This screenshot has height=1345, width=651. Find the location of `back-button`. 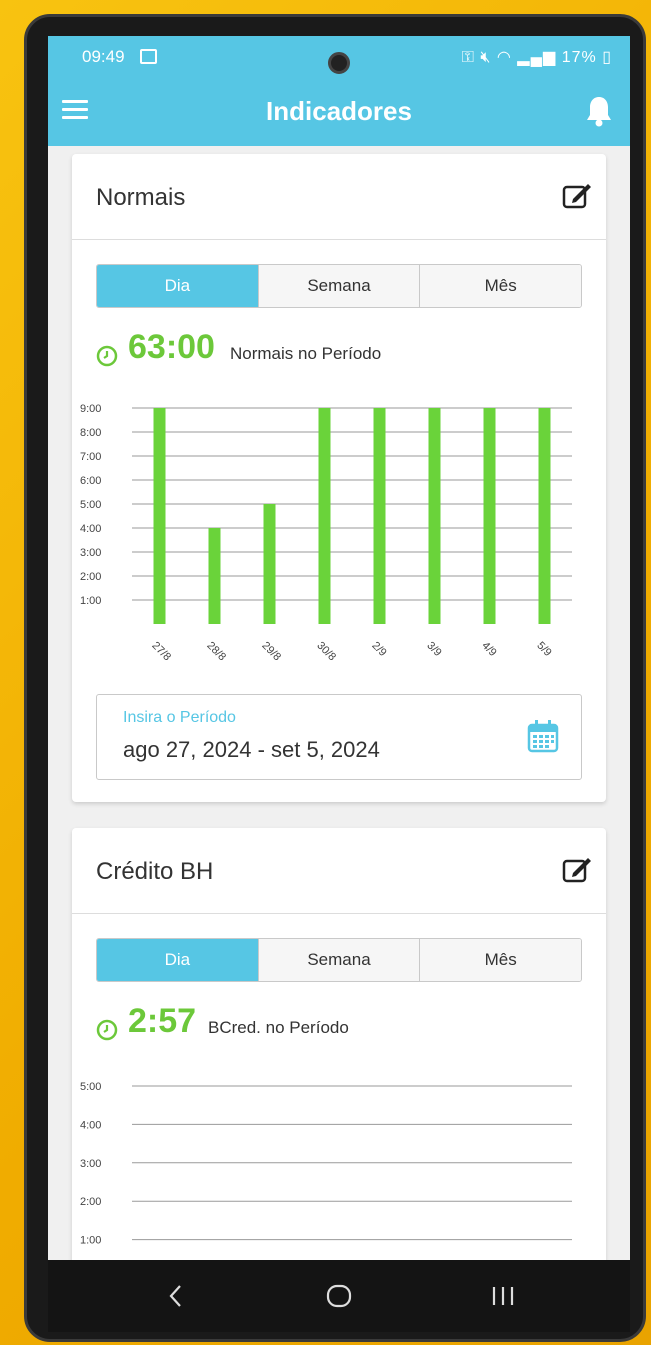

back-button is located at coordinates (176, 1296).